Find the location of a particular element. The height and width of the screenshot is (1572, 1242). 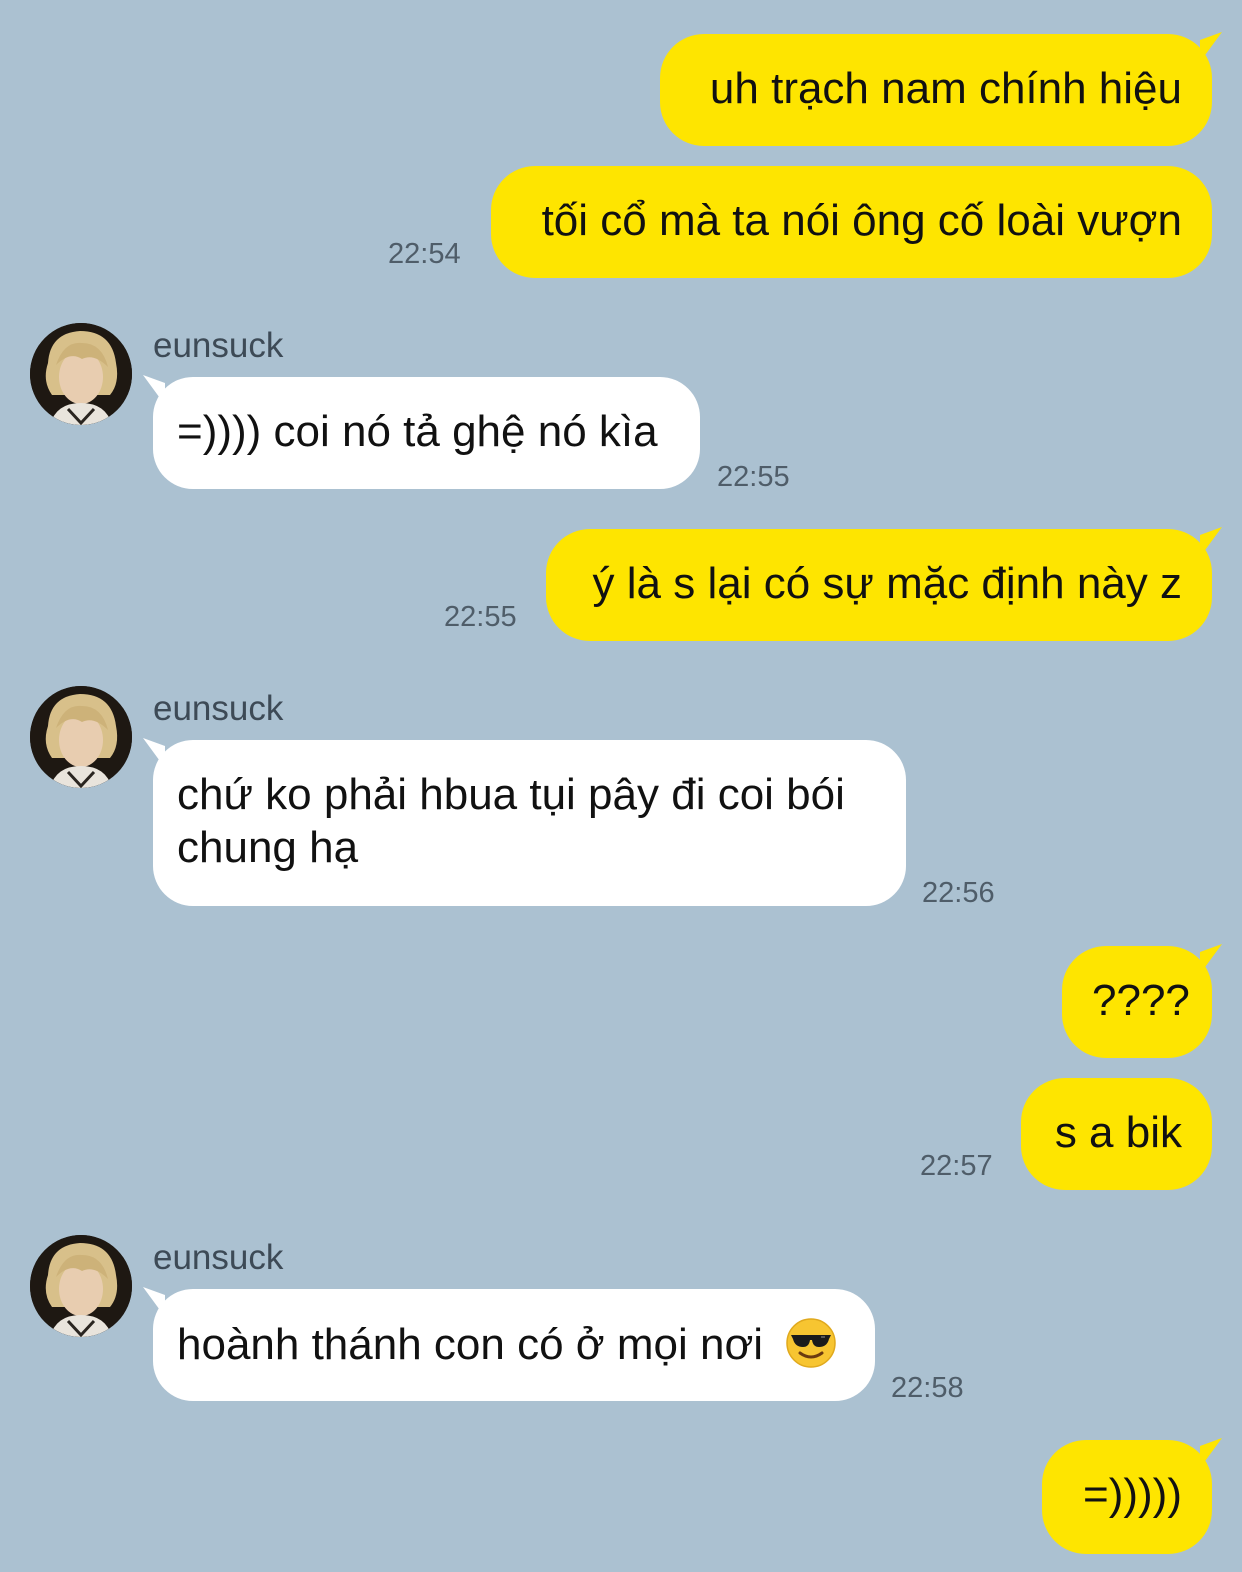

message-text: uh trạch nam chính hiệu is located at coordinates (945, 88).